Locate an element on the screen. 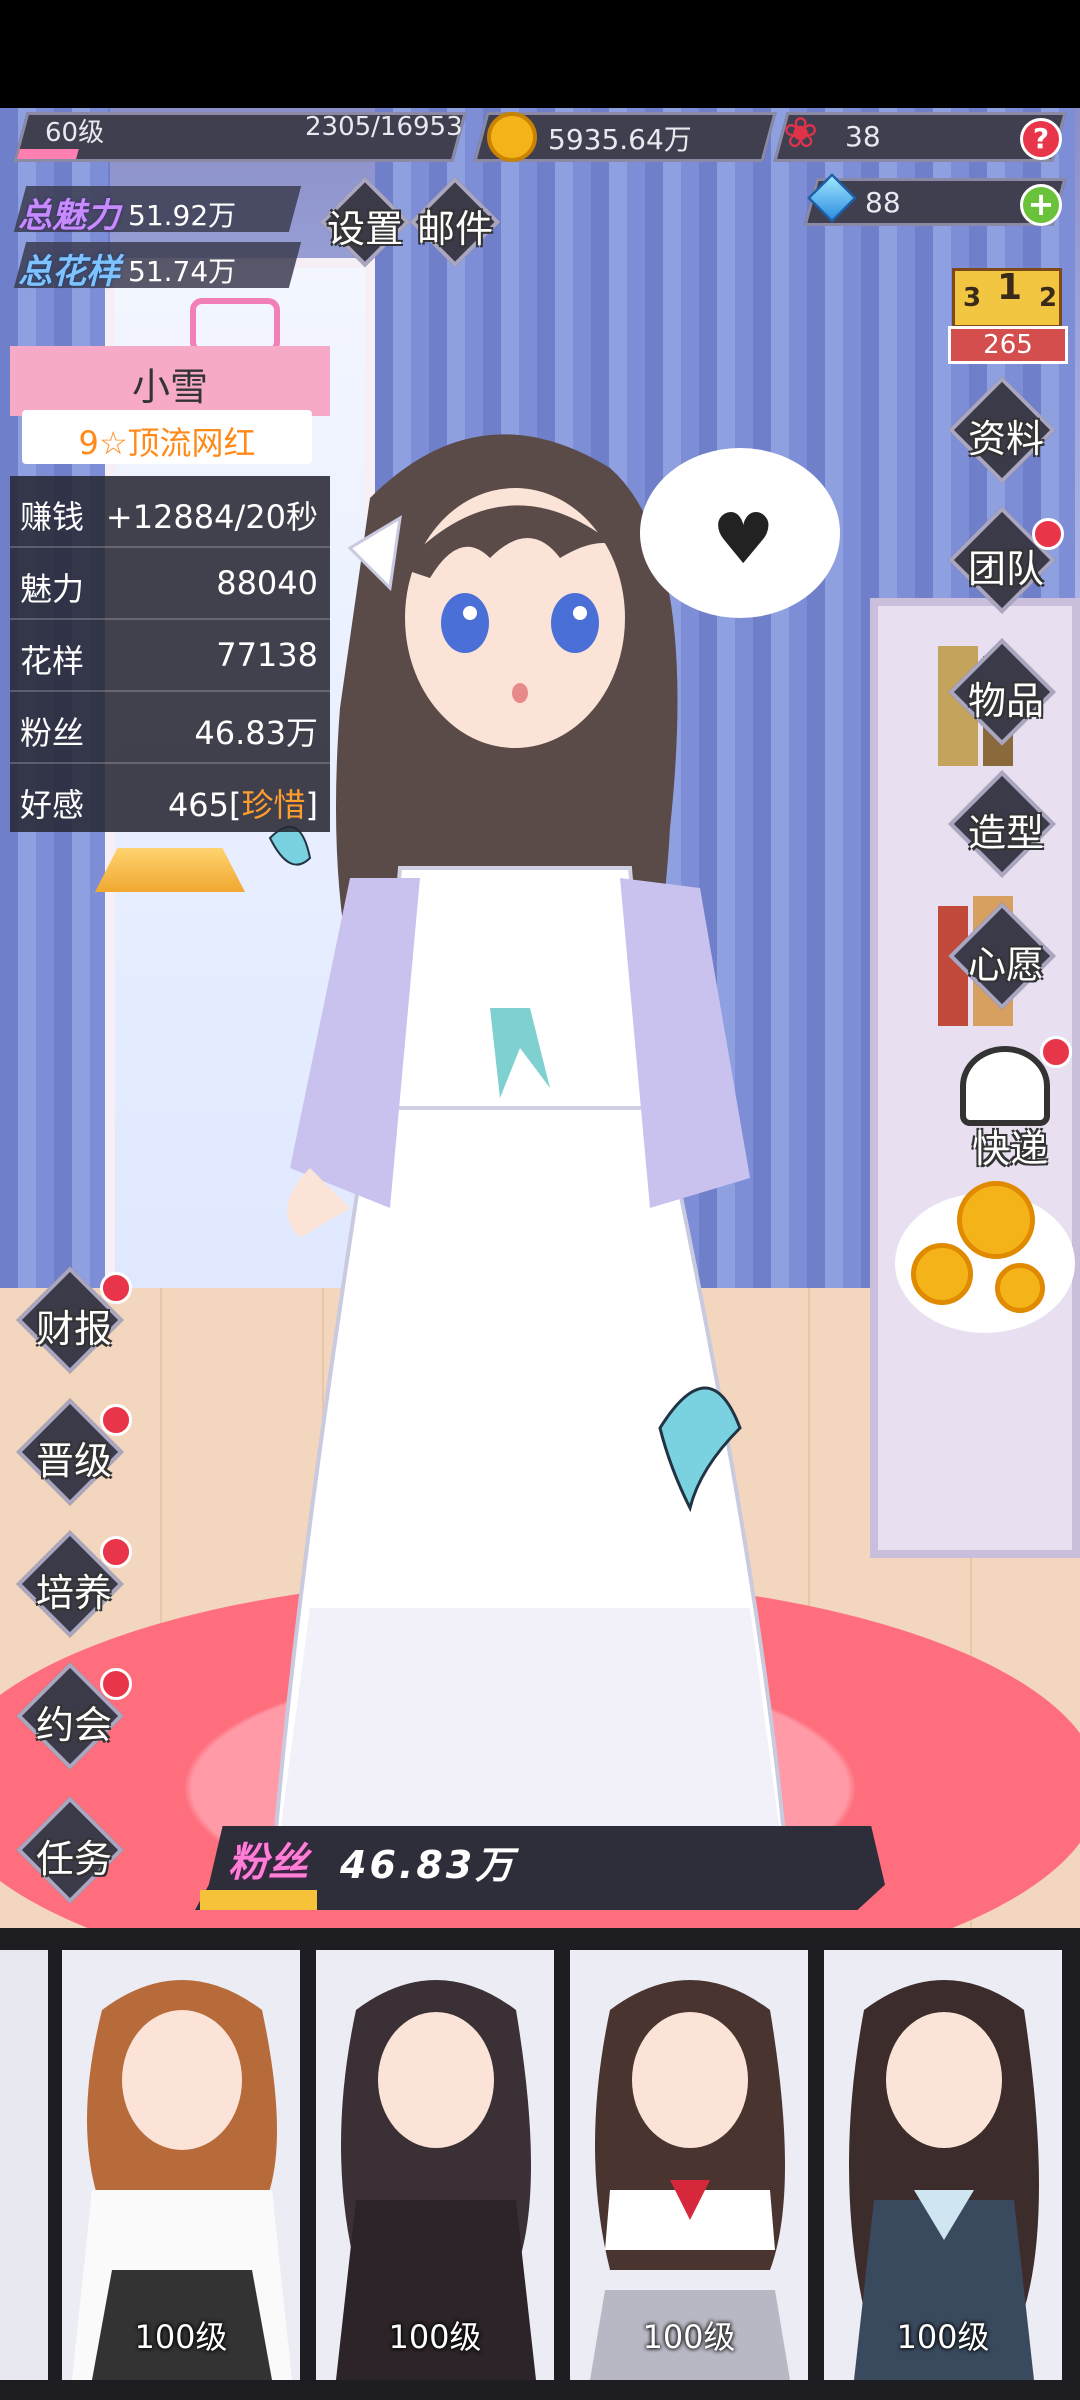 Image resolution: width=1080 pixels, height=2400 pixels. fans-progress is located at coordinates (258, 1900).